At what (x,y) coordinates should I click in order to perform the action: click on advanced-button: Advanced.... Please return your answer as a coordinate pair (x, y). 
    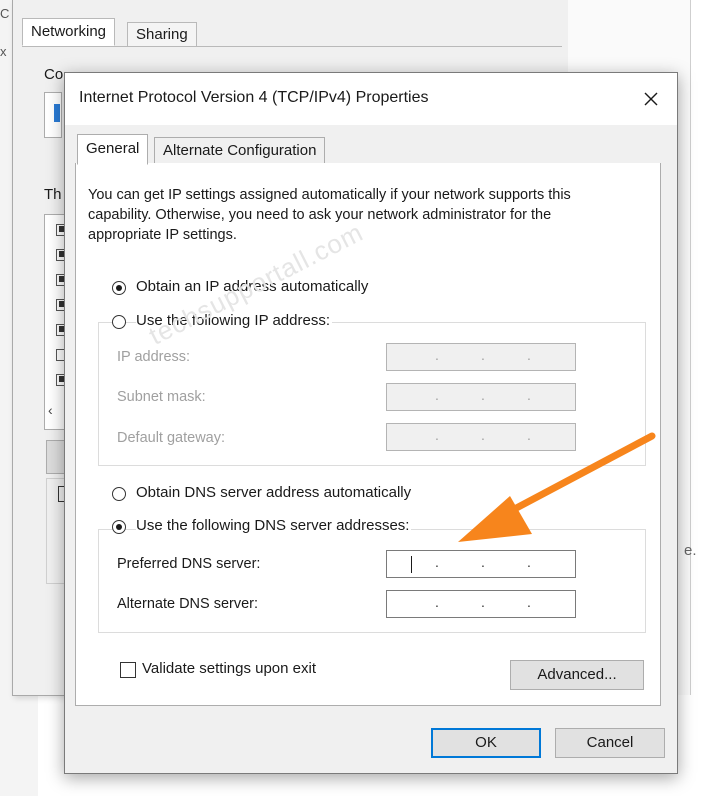
    Looking at the image, I should click on (577, 675).